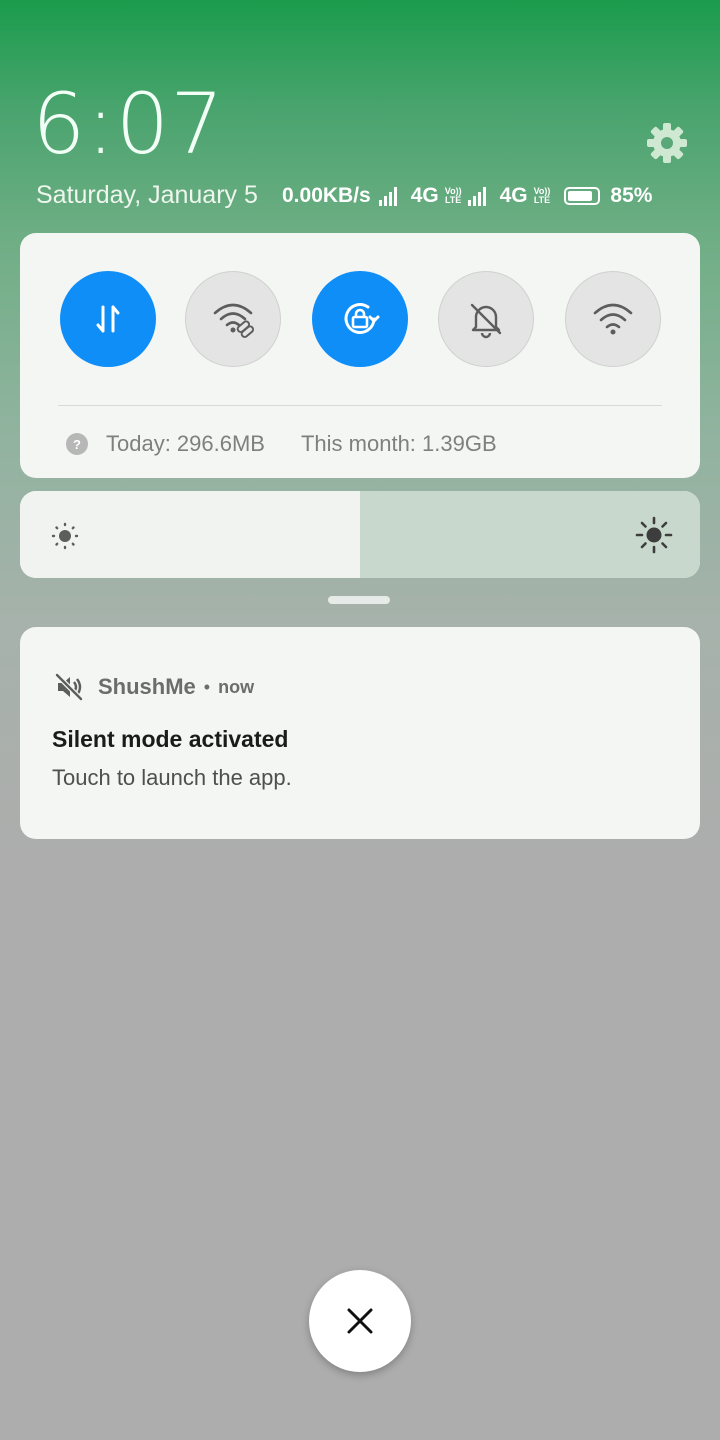  I want to click on hotspot-icon, so click(234, 320).